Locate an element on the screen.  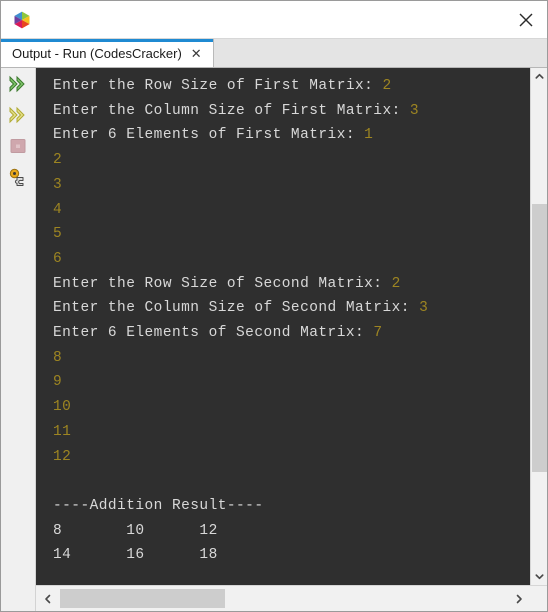
scroll-right-icon is located at coordinates (519, 598).